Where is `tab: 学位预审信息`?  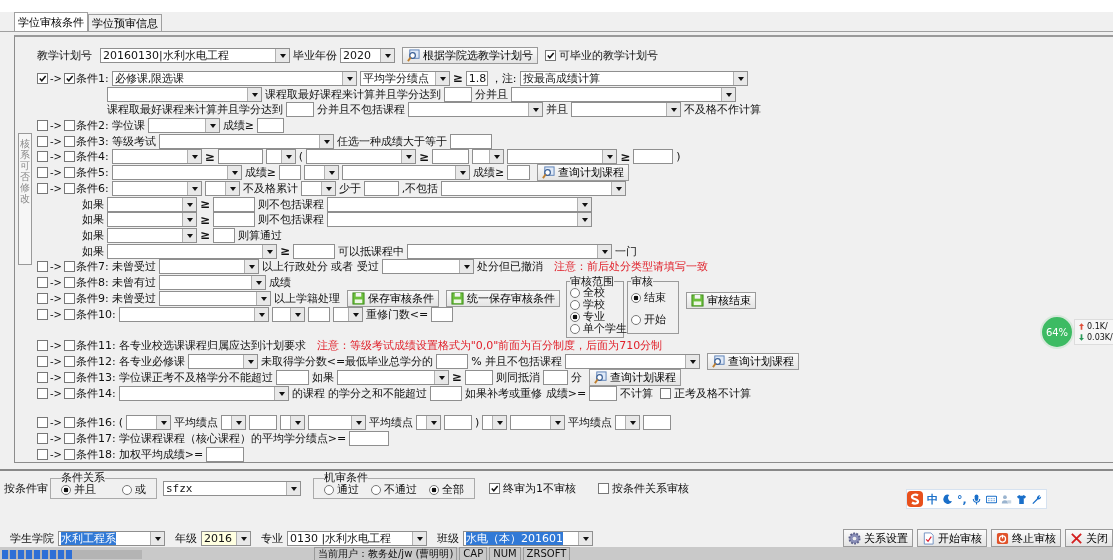
tab: 学位预审信息 is located at coordinates (125, 22).